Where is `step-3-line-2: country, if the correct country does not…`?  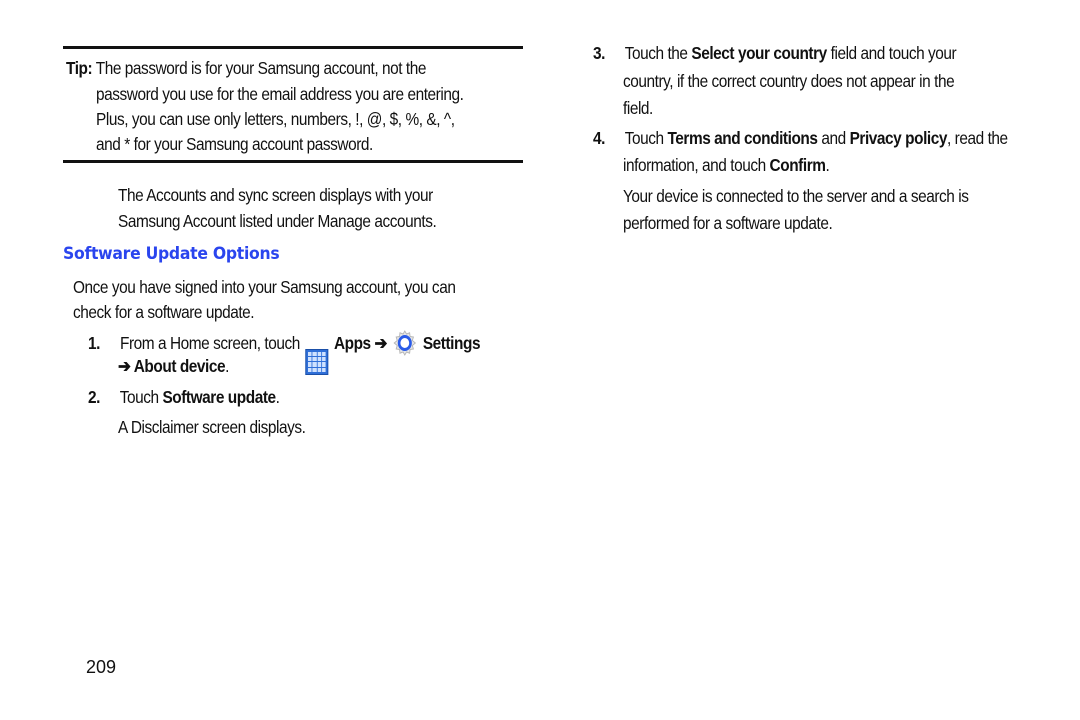 step-3-line-2: country, if the correct country does not… is located at coordinates (789, 81).